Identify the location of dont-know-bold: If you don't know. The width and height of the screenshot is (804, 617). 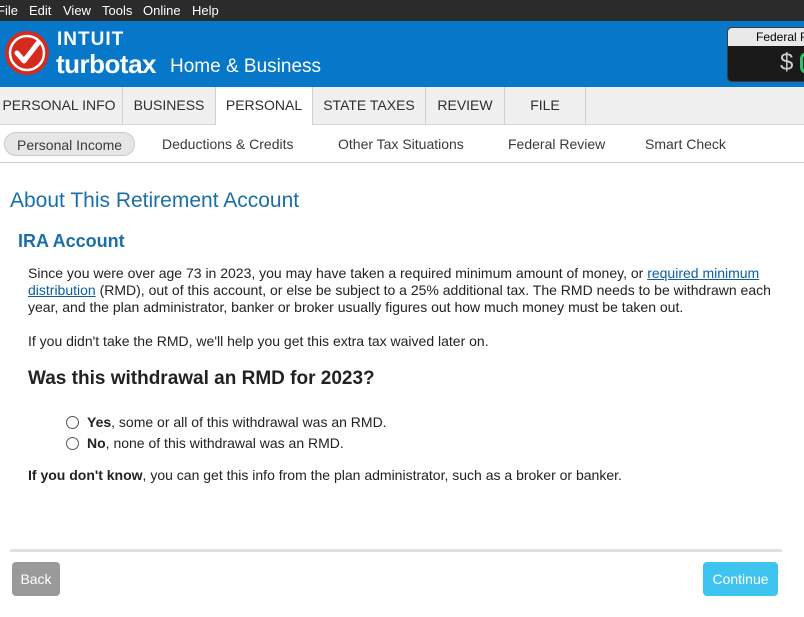
(85, 475).